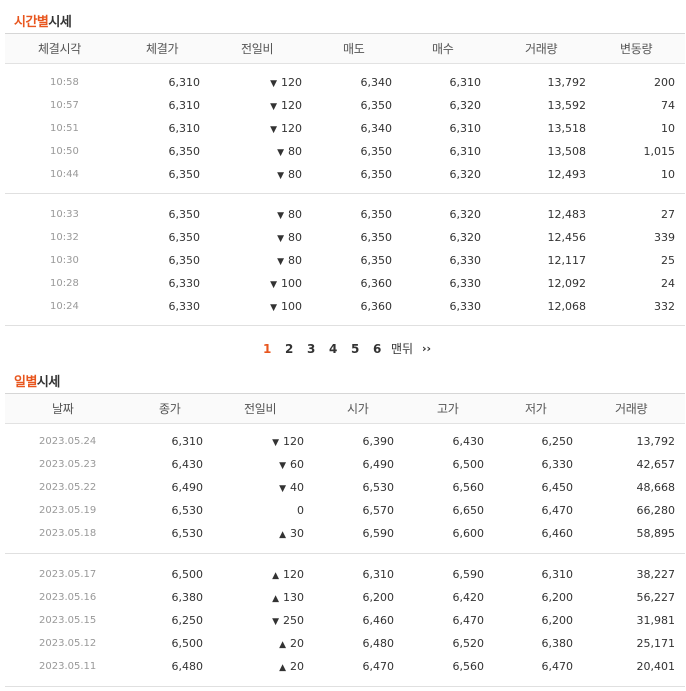 This screenshot has height=691, width=686. Describe the element at coordinates (187, 666) in the screenshot. I see `cell-close: 6,480` at that location.